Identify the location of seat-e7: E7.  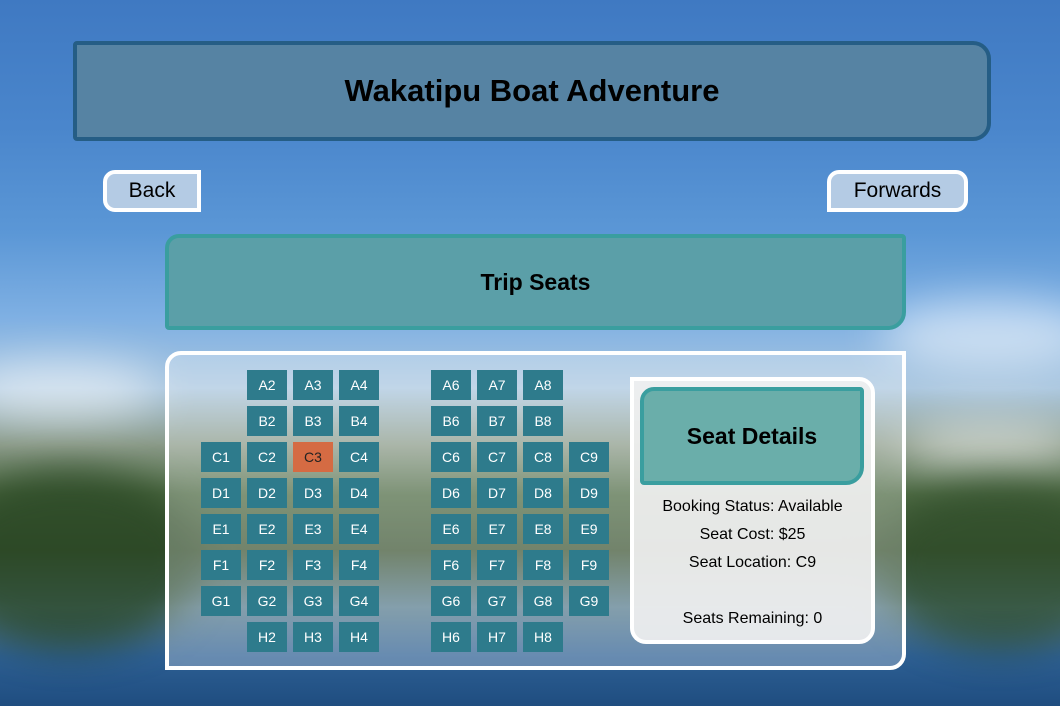
(497, 529).